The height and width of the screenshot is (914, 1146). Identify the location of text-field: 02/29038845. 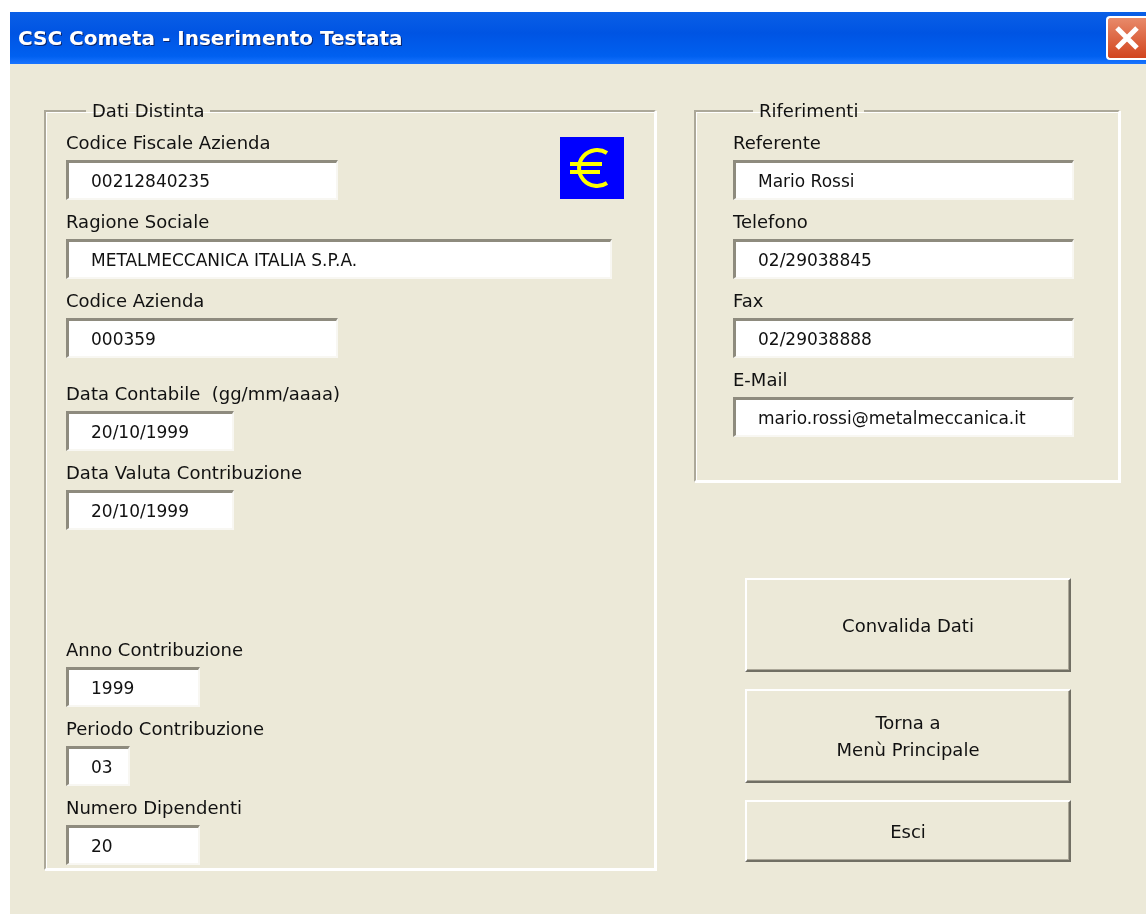
(903, 259).